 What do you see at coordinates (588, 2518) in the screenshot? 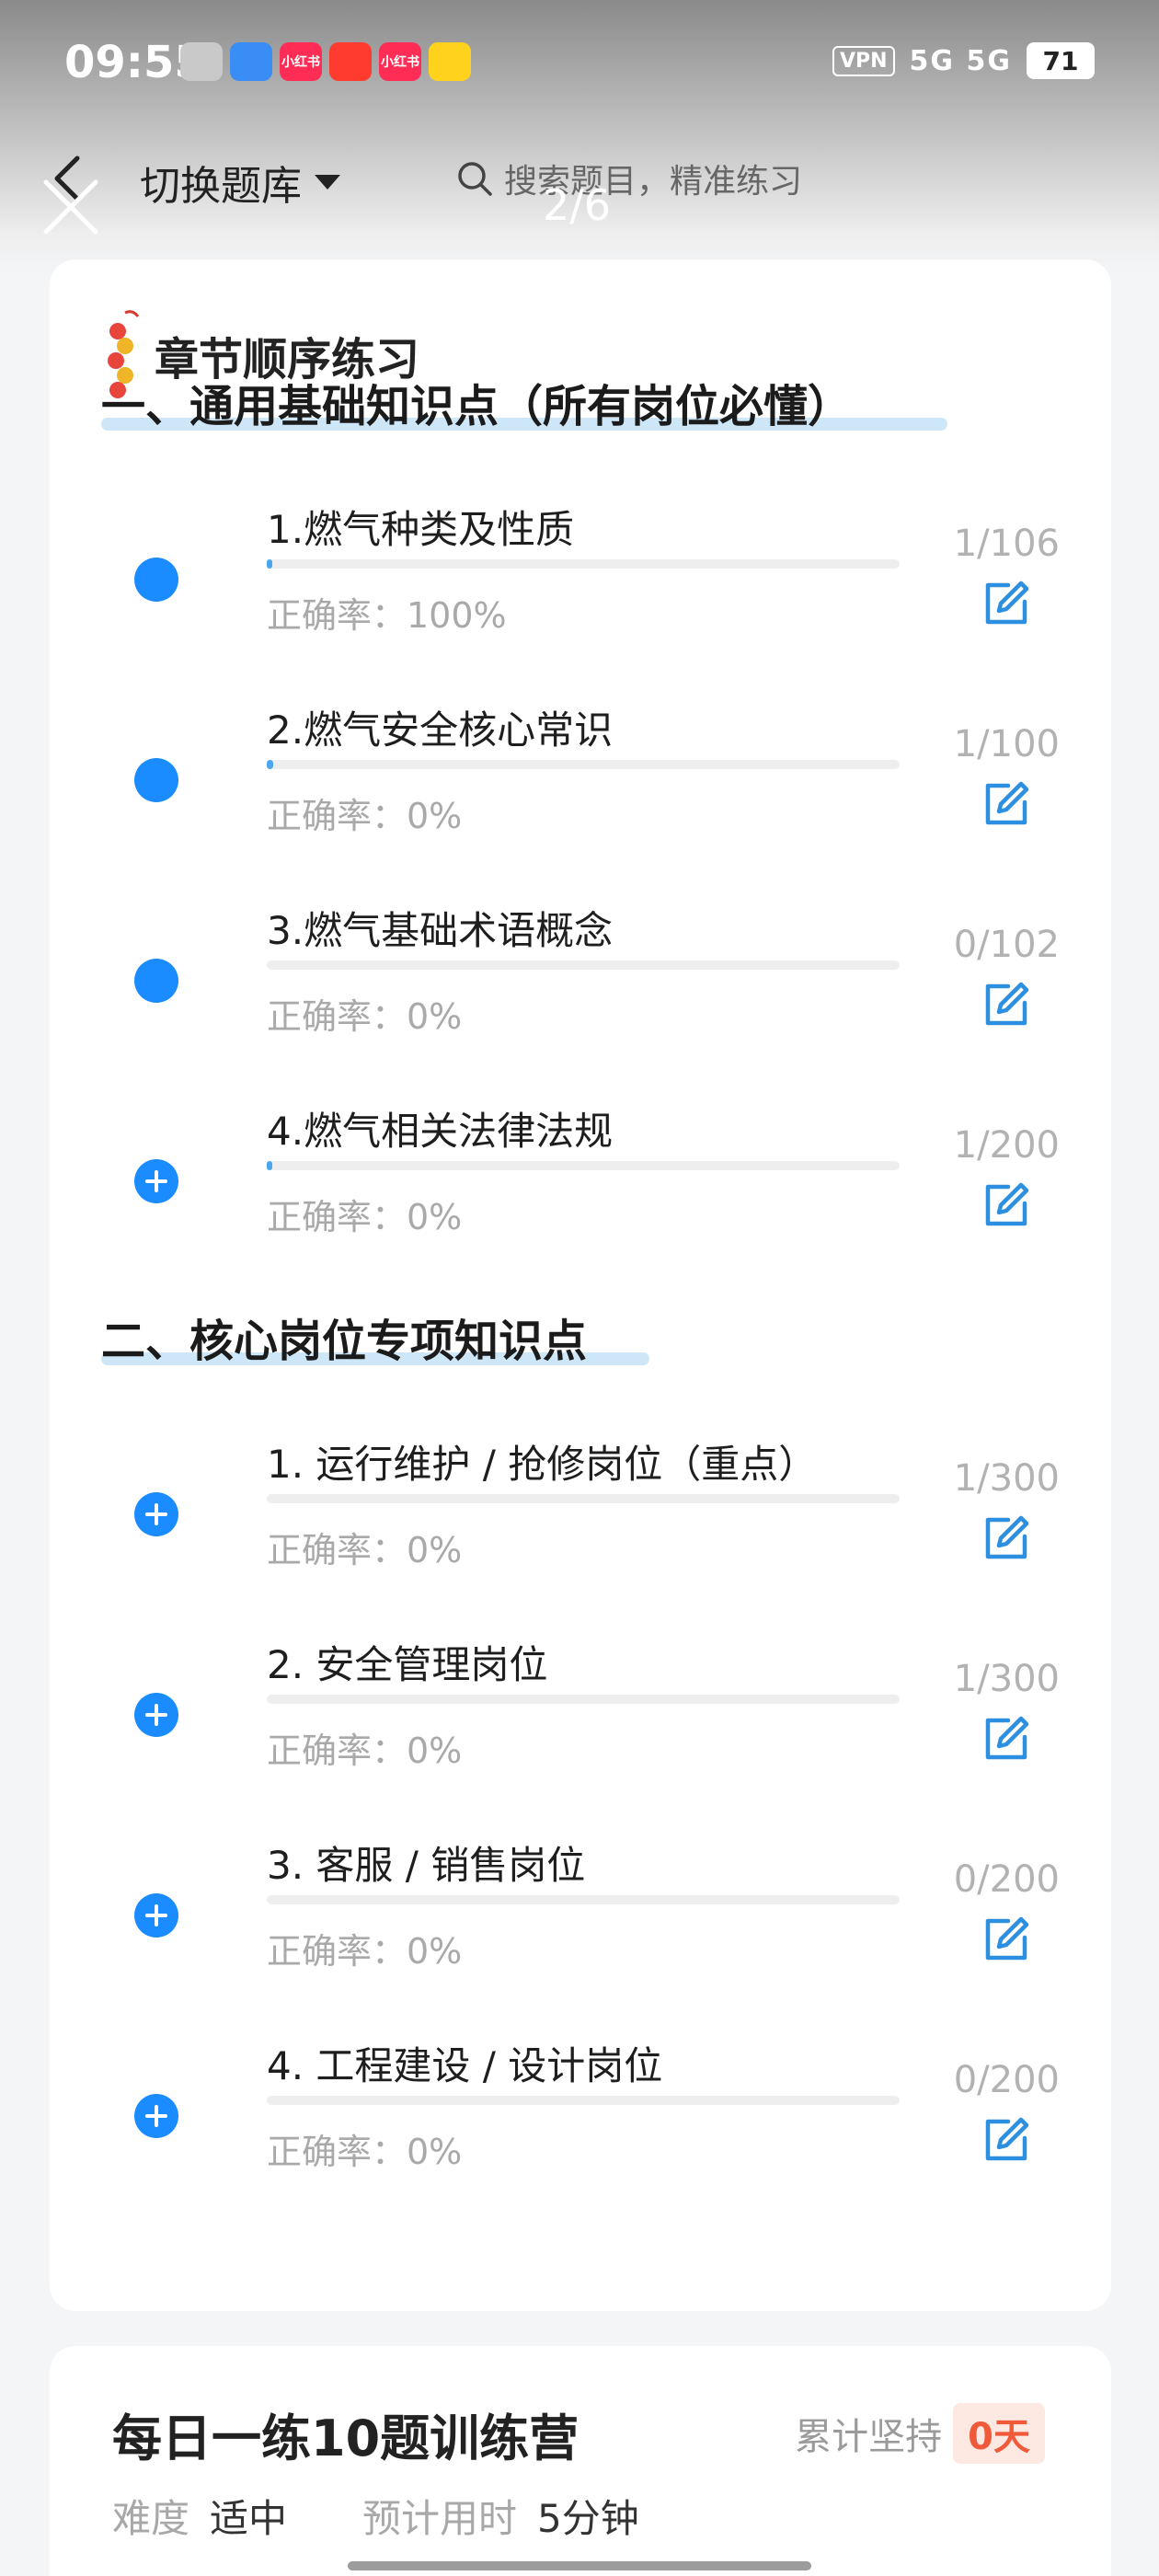
I see `time-value: 5分钟` at bounding box center [588, 2518].